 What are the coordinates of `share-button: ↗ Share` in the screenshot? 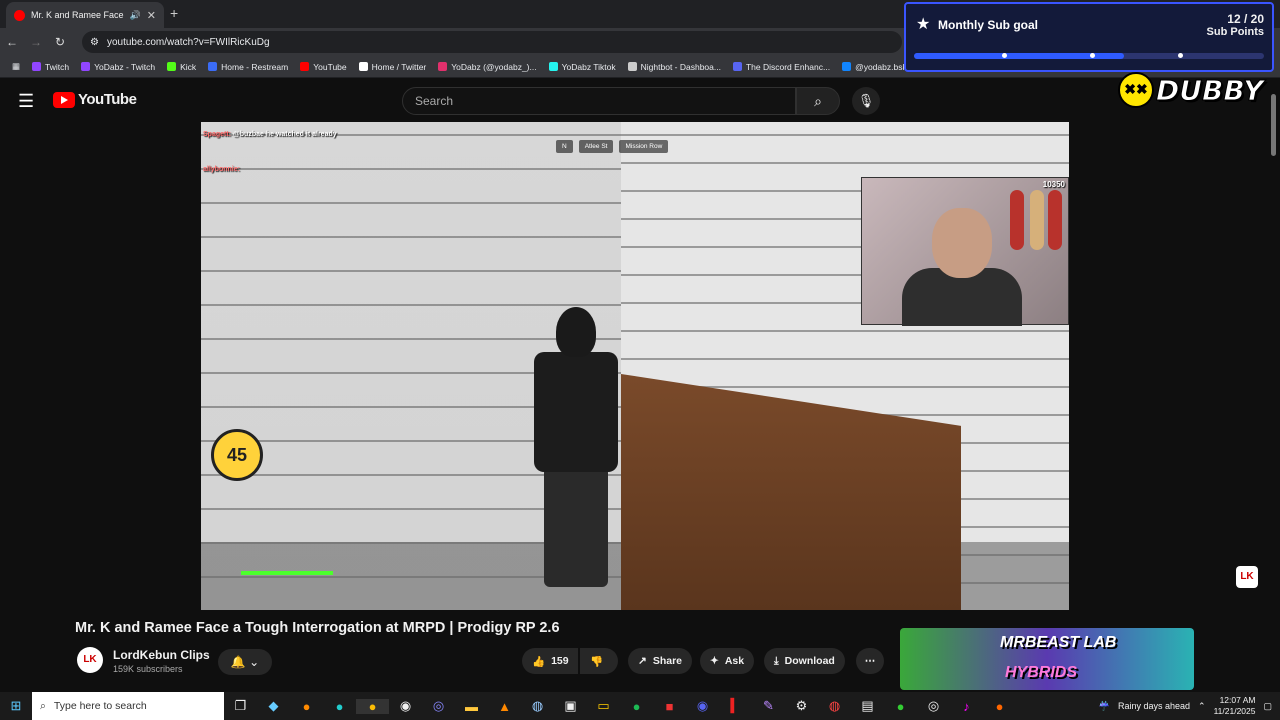 It's located at (660, 661).